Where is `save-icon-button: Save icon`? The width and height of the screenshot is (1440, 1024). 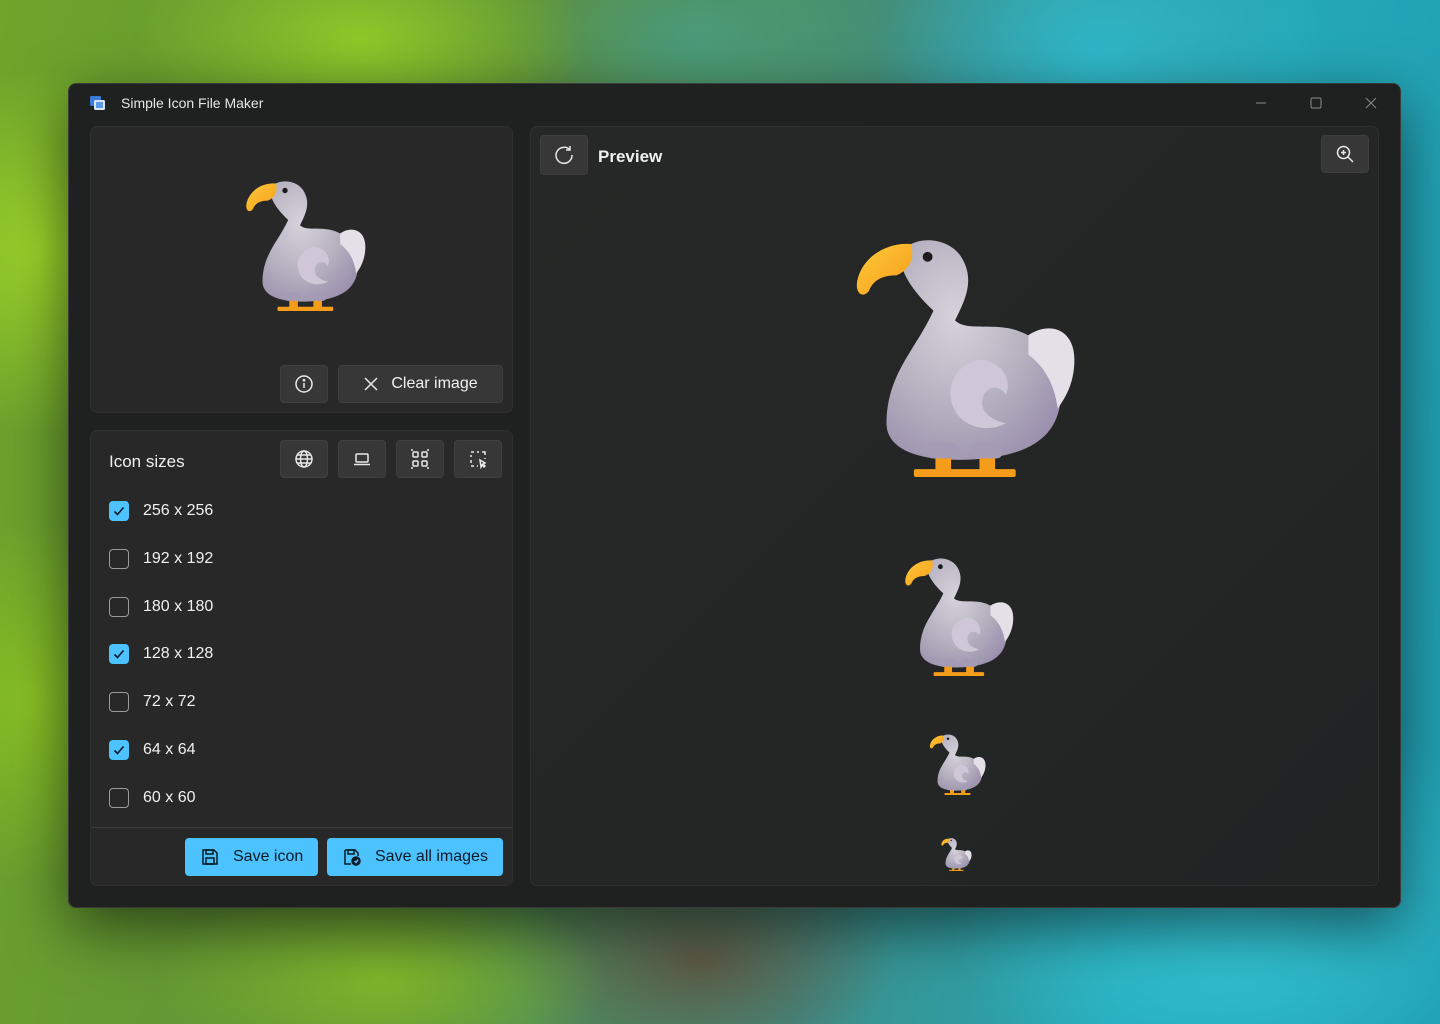 save-icon-button: Save icon is located at coordinates (251, 857).